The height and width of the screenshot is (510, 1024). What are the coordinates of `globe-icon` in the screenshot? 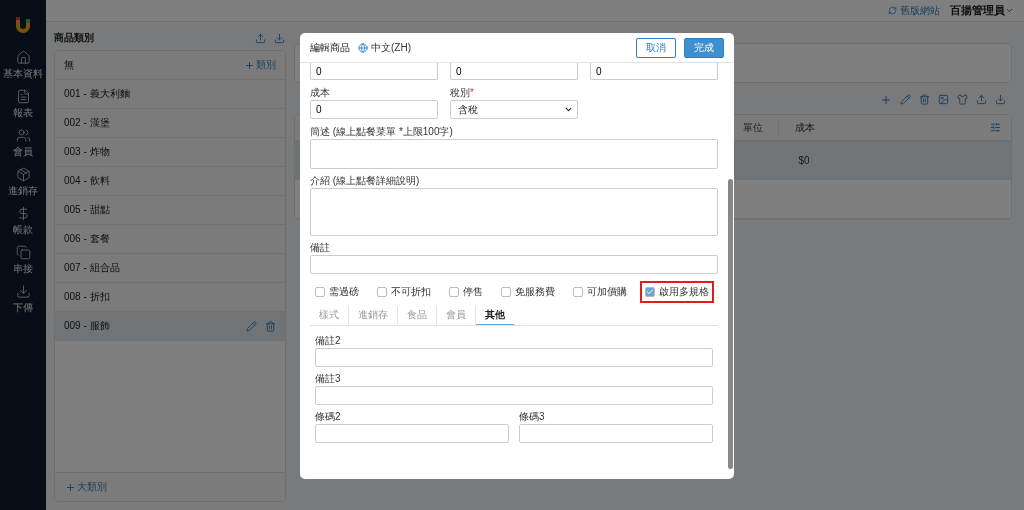 It's located at (363, 47).